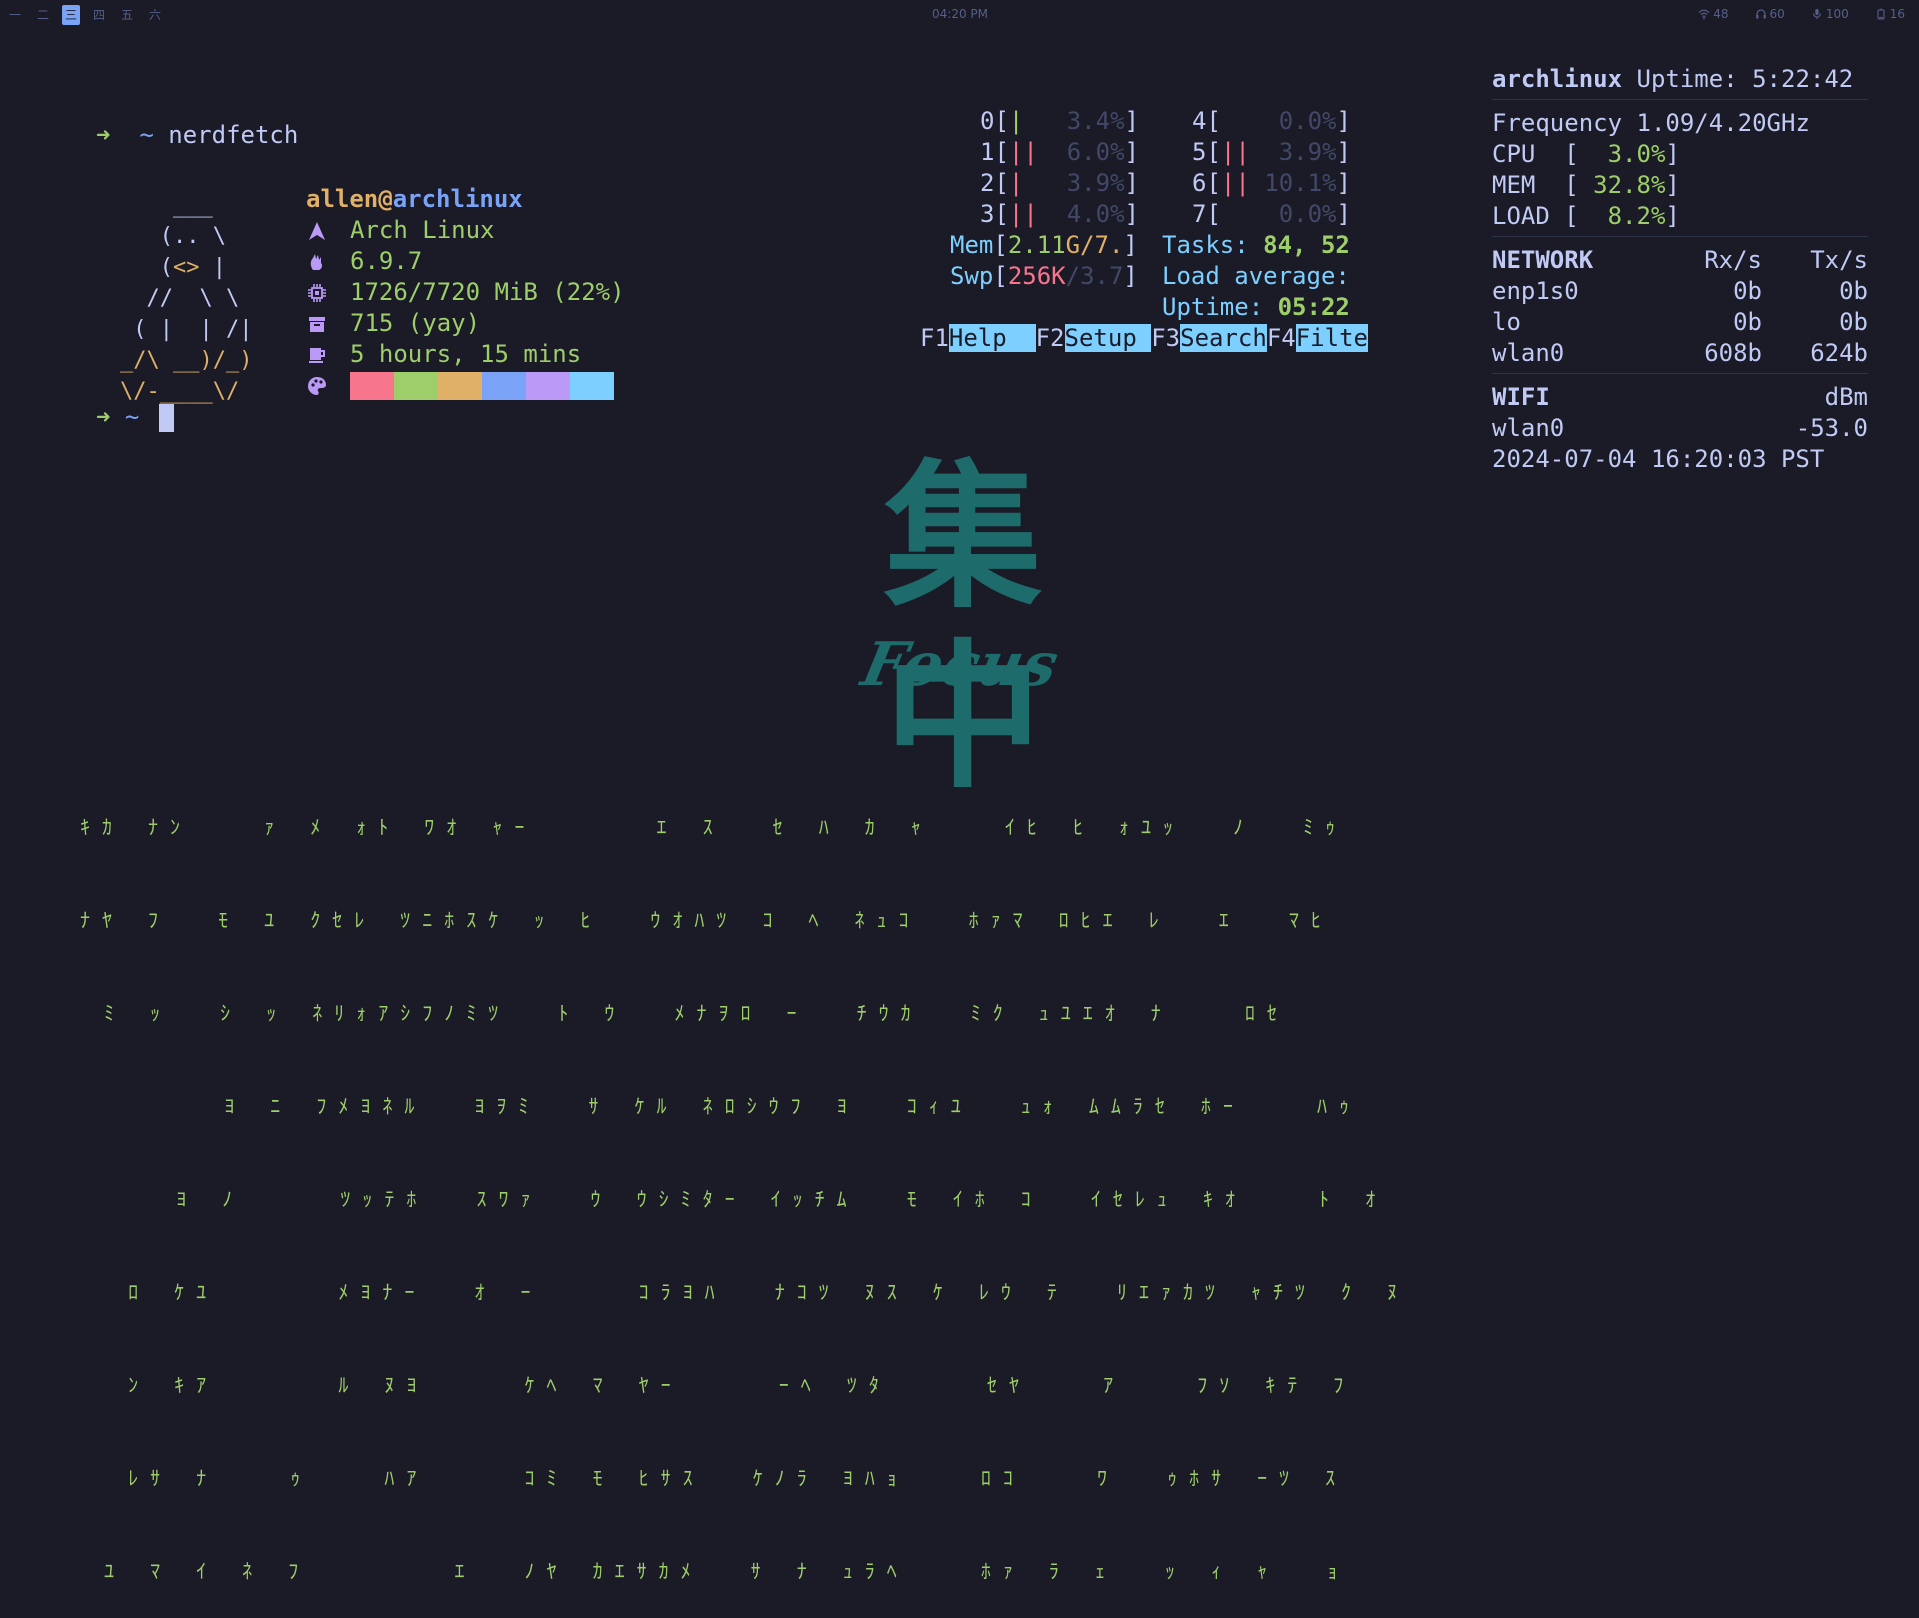 The image size is (1919, 1618). I want to click on workspace-switcher: 一 二 三 四 五 六, so click(85, 15).